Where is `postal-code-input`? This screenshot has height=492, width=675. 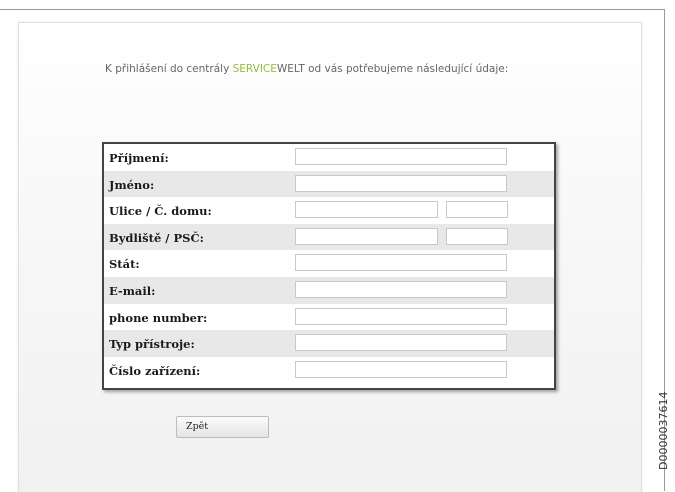 postal-code-input is located at coordinates (477, 236).